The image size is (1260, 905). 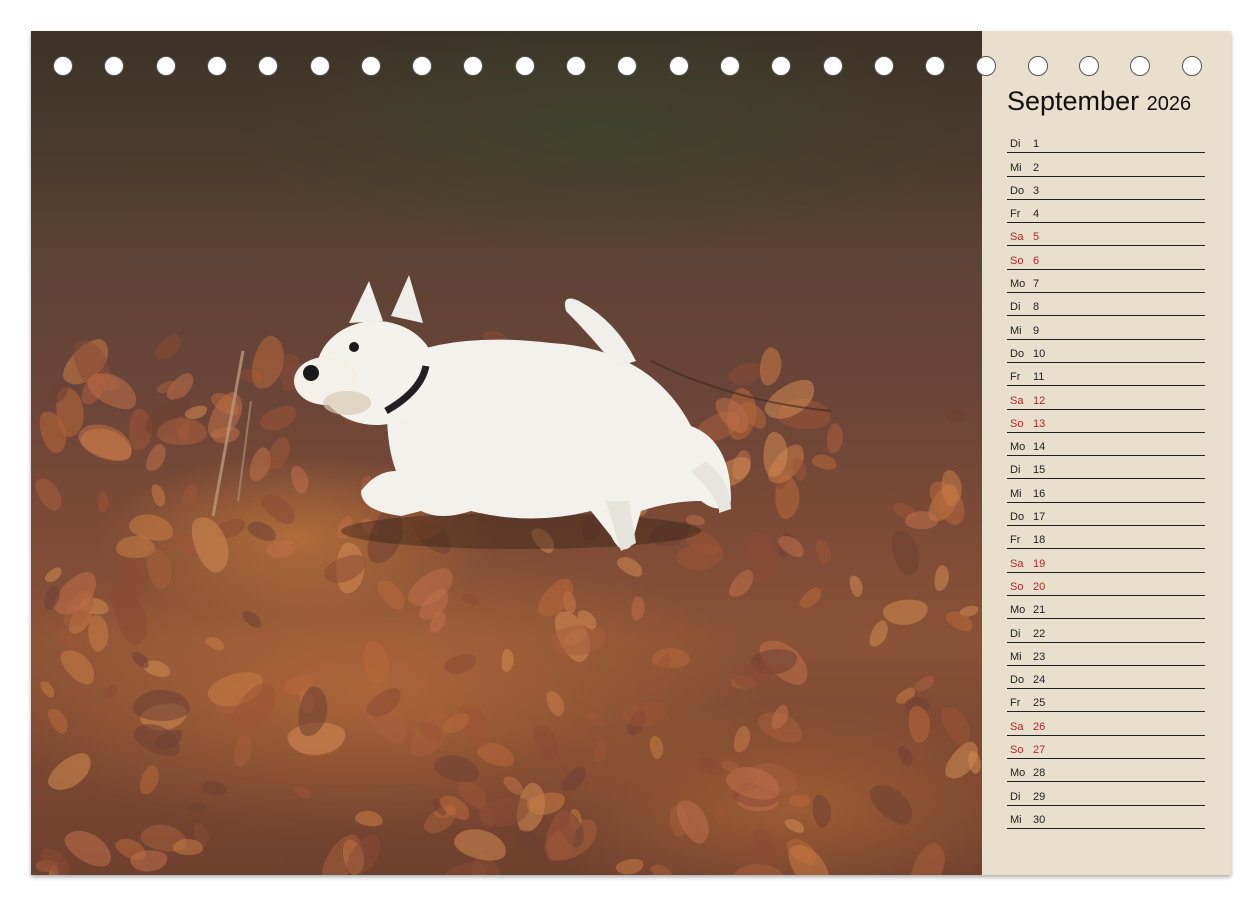 What do you see at coordinates (1106, 515) in the screenshot?
I see `day-row: Do 17` at bounding box center [1106, 515].